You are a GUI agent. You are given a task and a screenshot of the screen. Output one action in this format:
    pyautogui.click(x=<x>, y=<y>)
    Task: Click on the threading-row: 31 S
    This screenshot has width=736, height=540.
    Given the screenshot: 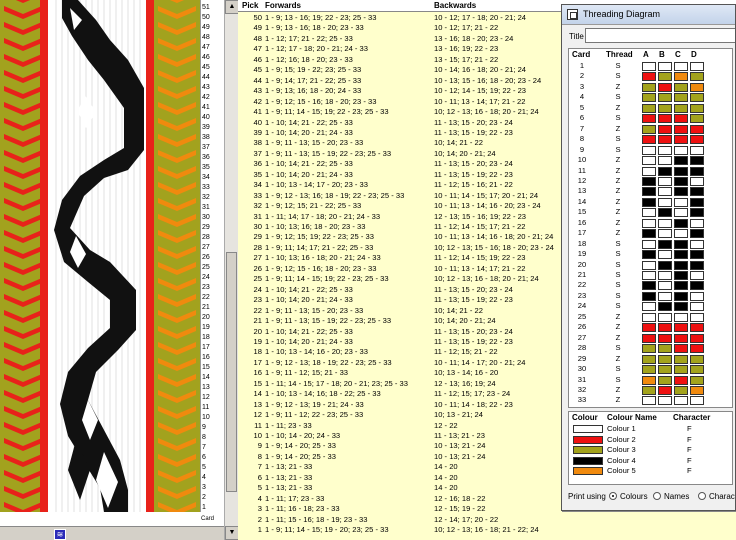 What is the action you would take?
    pyautogui.click(x=651, y=380)
    